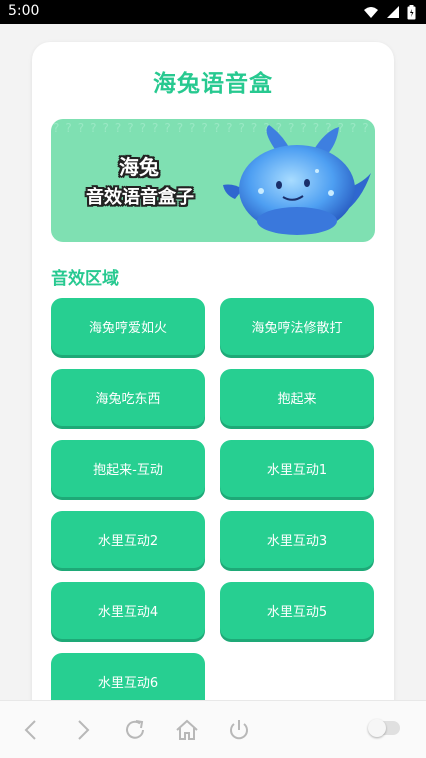 This screenshot has height=758, width=426. I want to click on sound-button: 水里互动3, so click(297, 539).